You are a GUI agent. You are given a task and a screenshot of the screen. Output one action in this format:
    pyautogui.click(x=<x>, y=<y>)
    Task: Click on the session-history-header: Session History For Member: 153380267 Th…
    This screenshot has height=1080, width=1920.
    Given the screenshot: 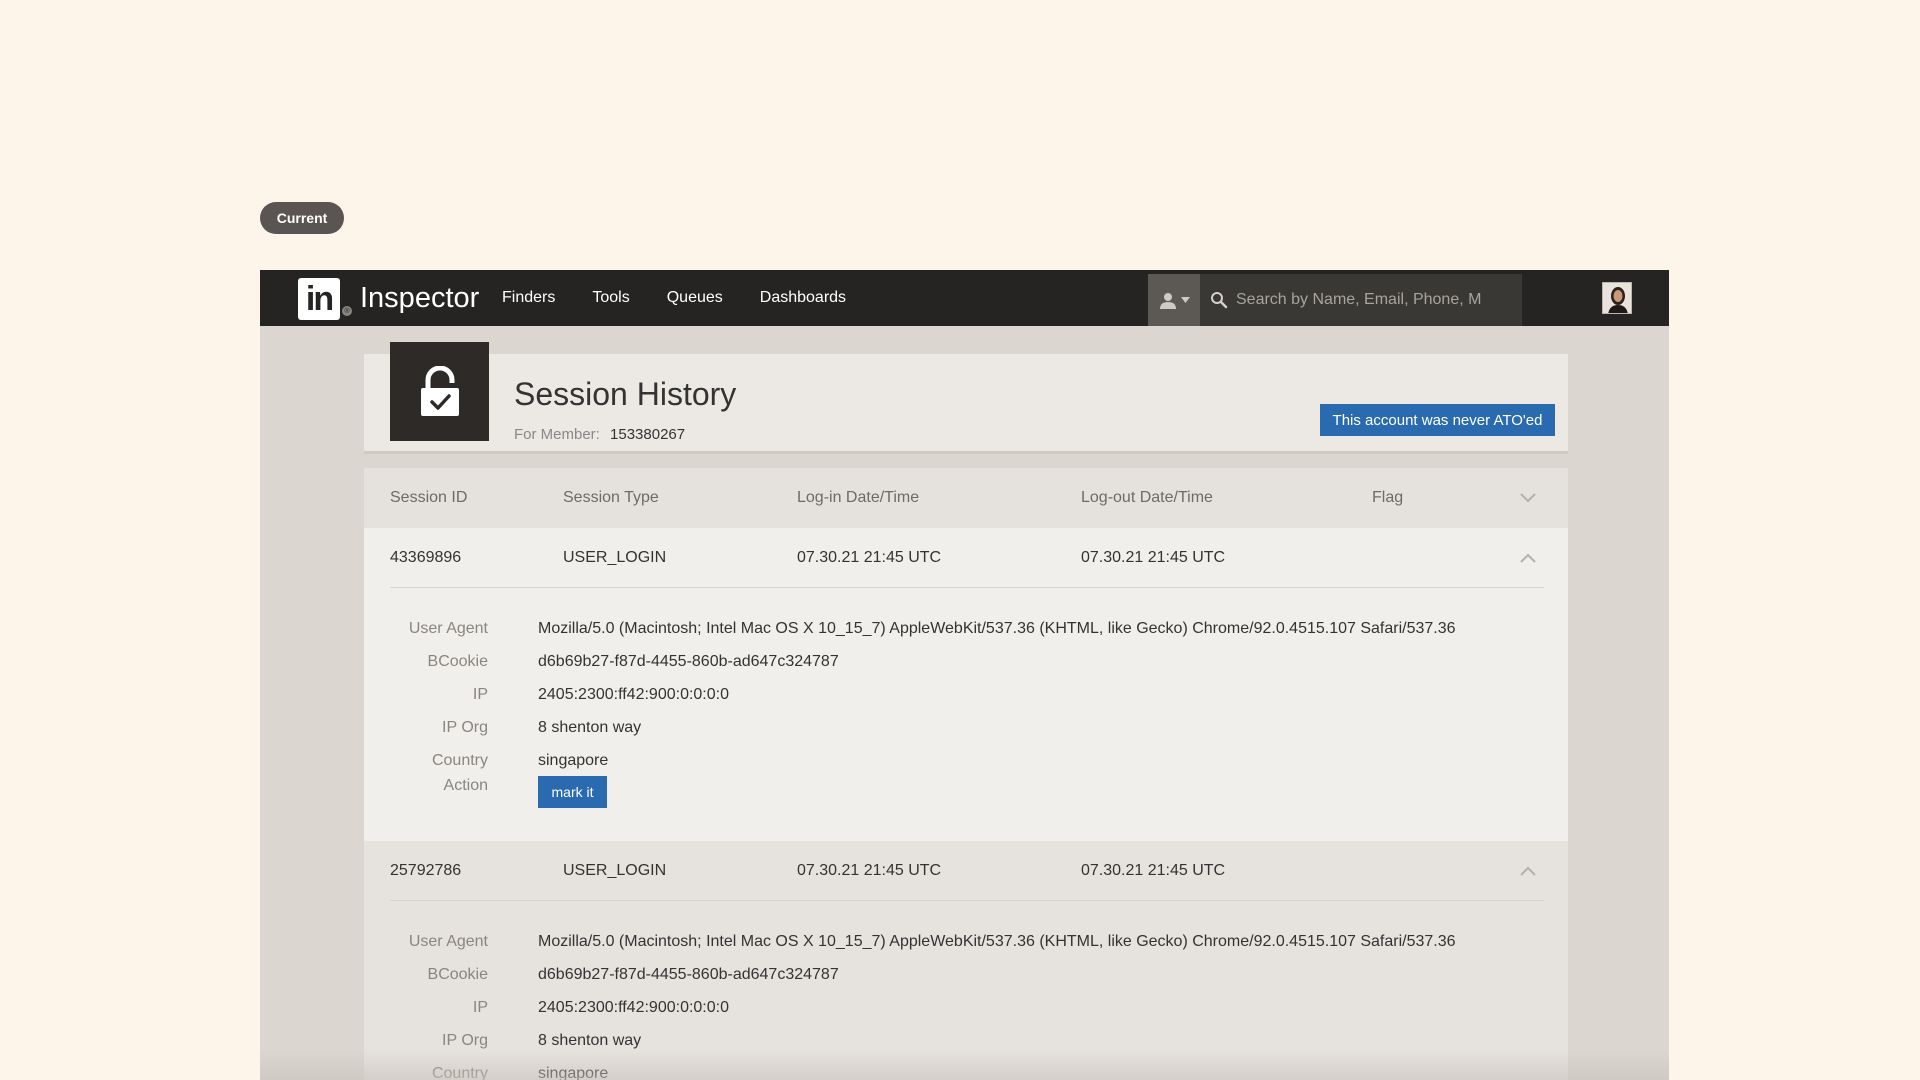 What is the action you would take?
    pyautogui.click(x=966, y=398)
    